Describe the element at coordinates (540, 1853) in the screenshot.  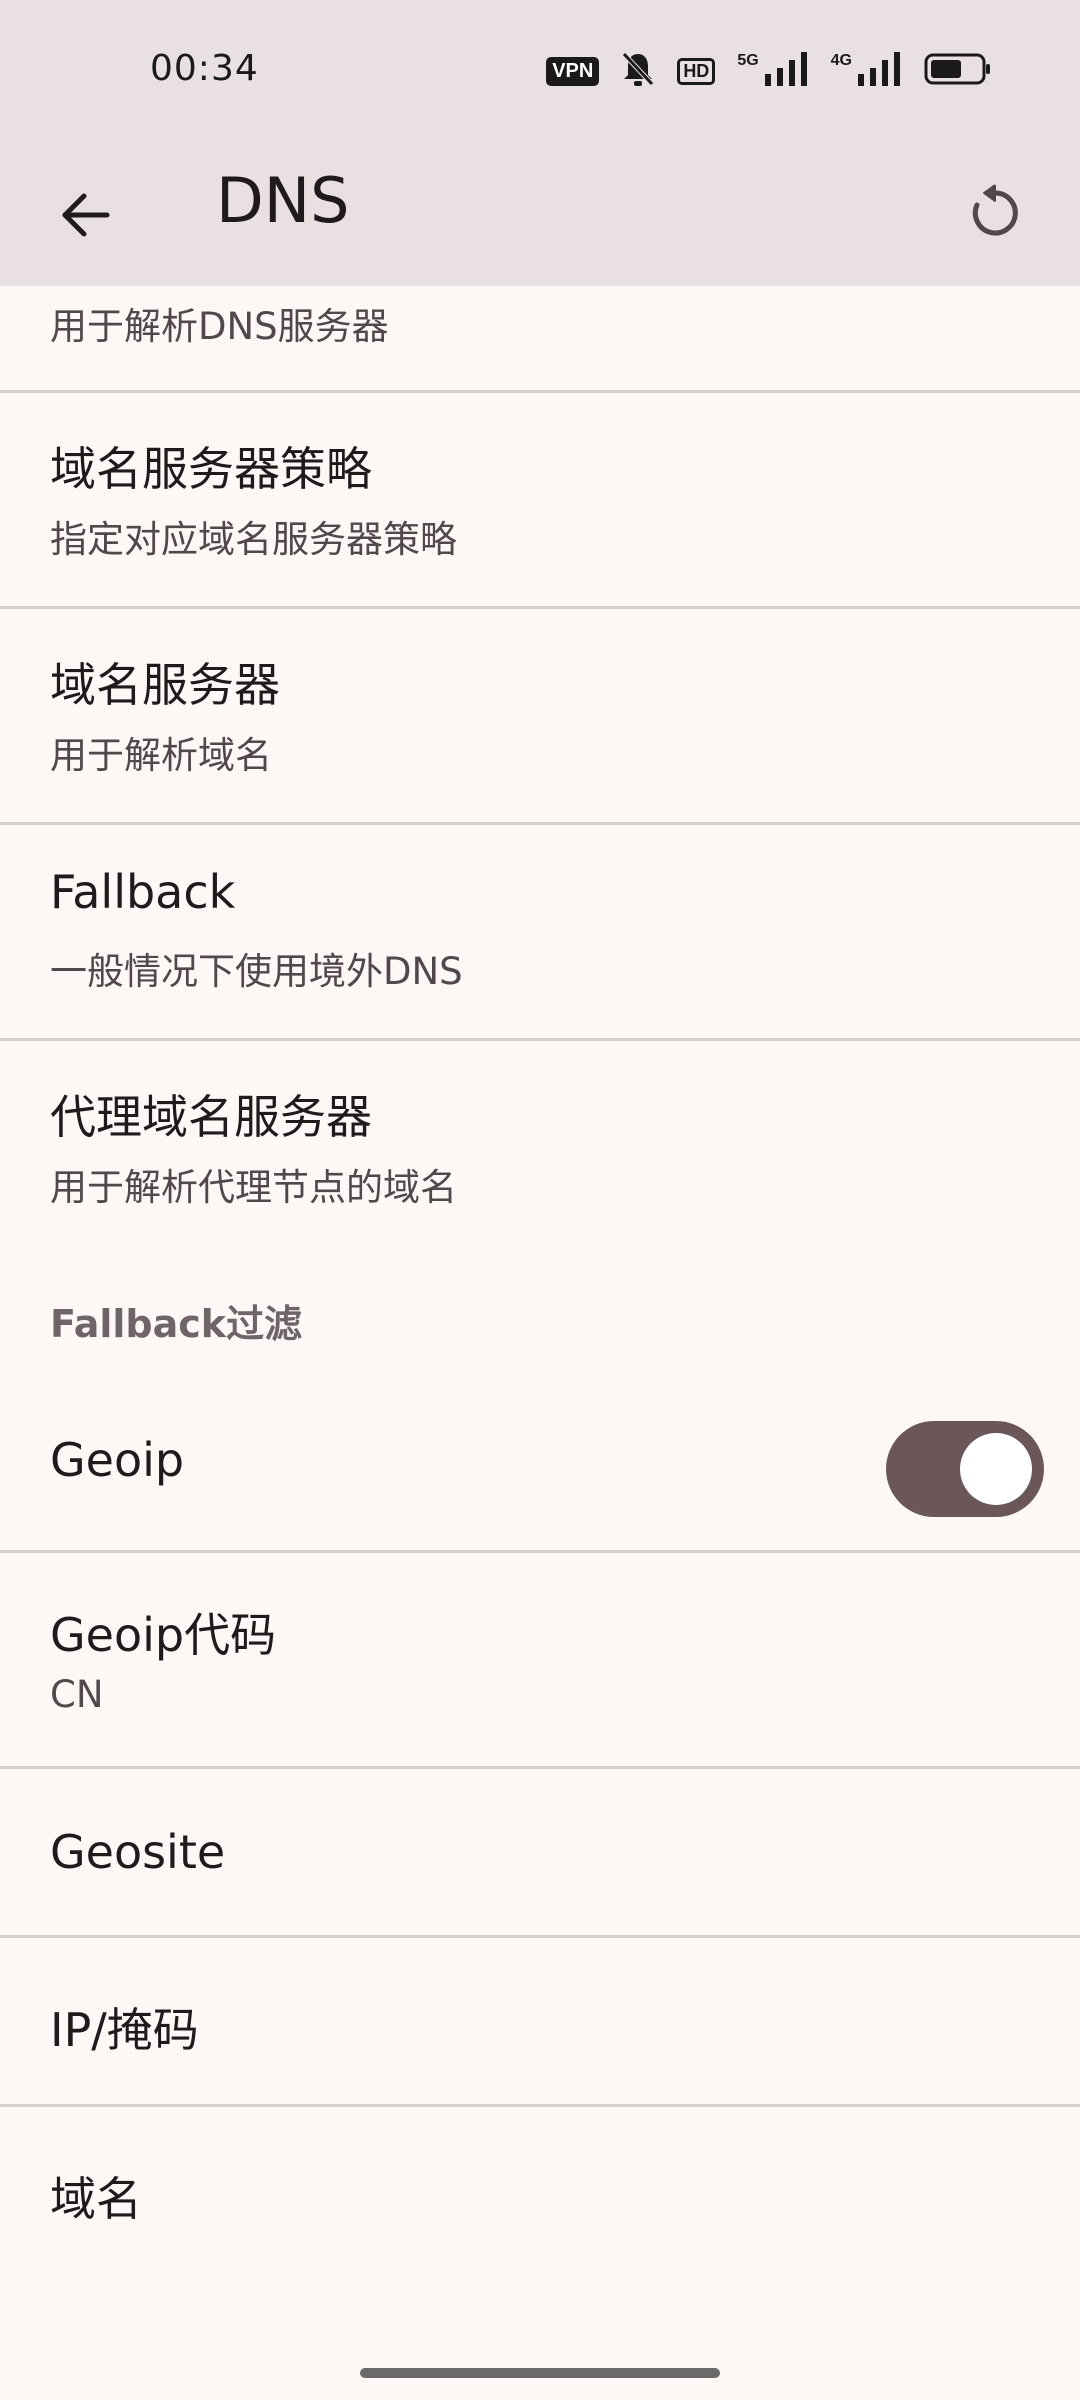
I see `list-item-geosite: Geosite` at that location.